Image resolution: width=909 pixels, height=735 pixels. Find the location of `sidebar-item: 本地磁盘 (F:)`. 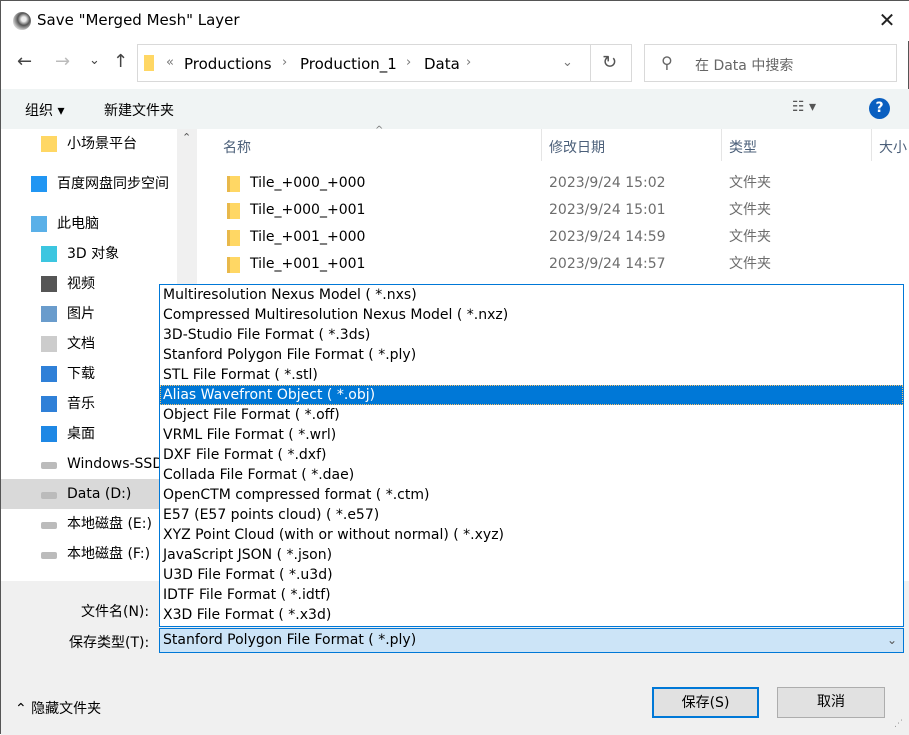

sidebar-item: 本地磁盘 (F:) is located at coordinates (89, 554).